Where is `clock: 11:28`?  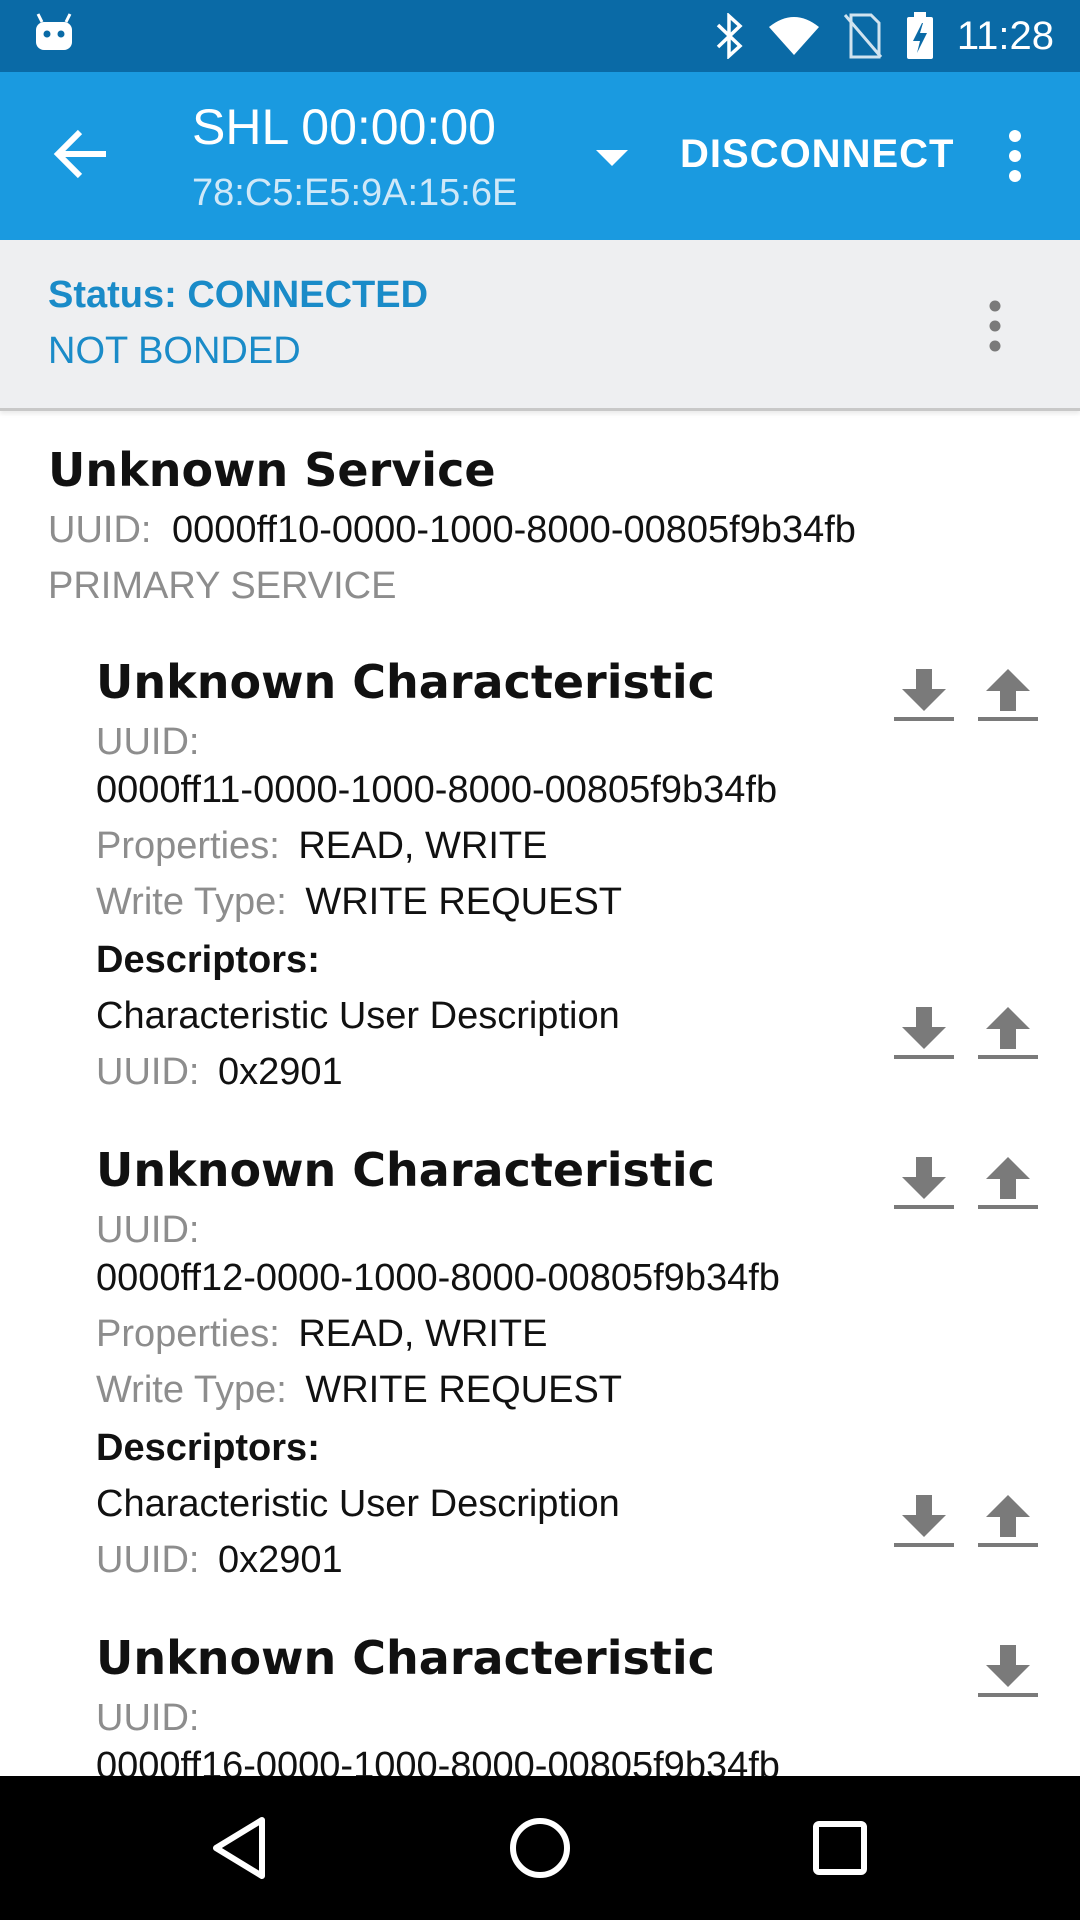
clock: 11:28 is located at coordinates (1005, 35).